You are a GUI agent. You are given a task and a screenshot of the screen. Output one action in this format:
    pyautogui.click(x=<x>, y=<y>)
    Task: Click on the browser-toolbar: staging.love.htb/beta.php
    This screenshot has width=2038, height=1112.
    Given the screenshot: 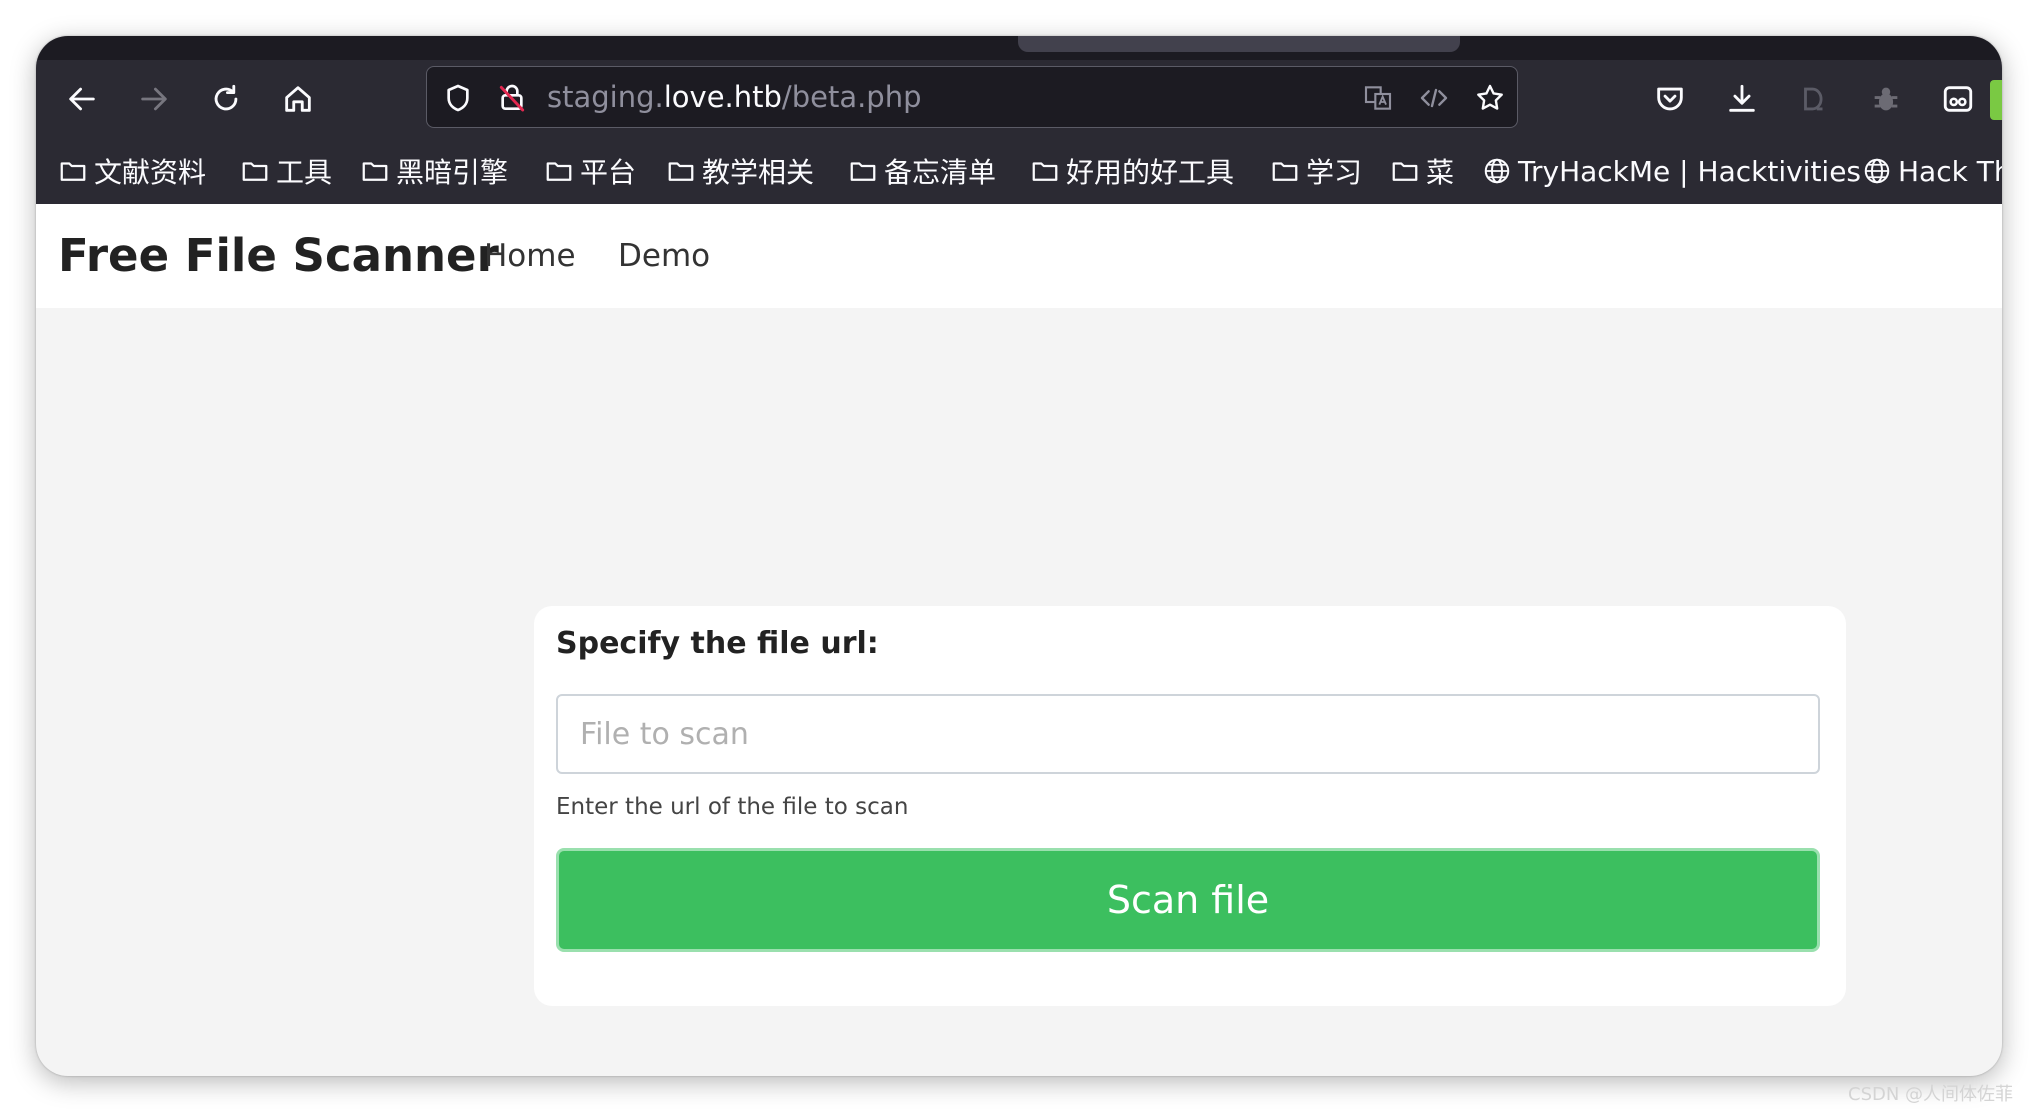 What is the action you would take?
    pyautogui.click(x=1019, y=99)
    